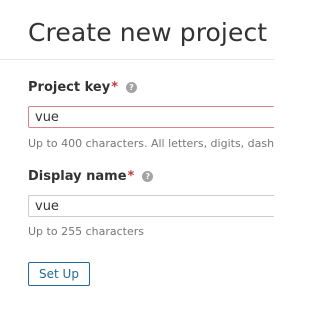  What do you see at coordinates (148, 176) in the screenshot?
I see `display-name-help-icon: ?` at bounding box center [148, 176].